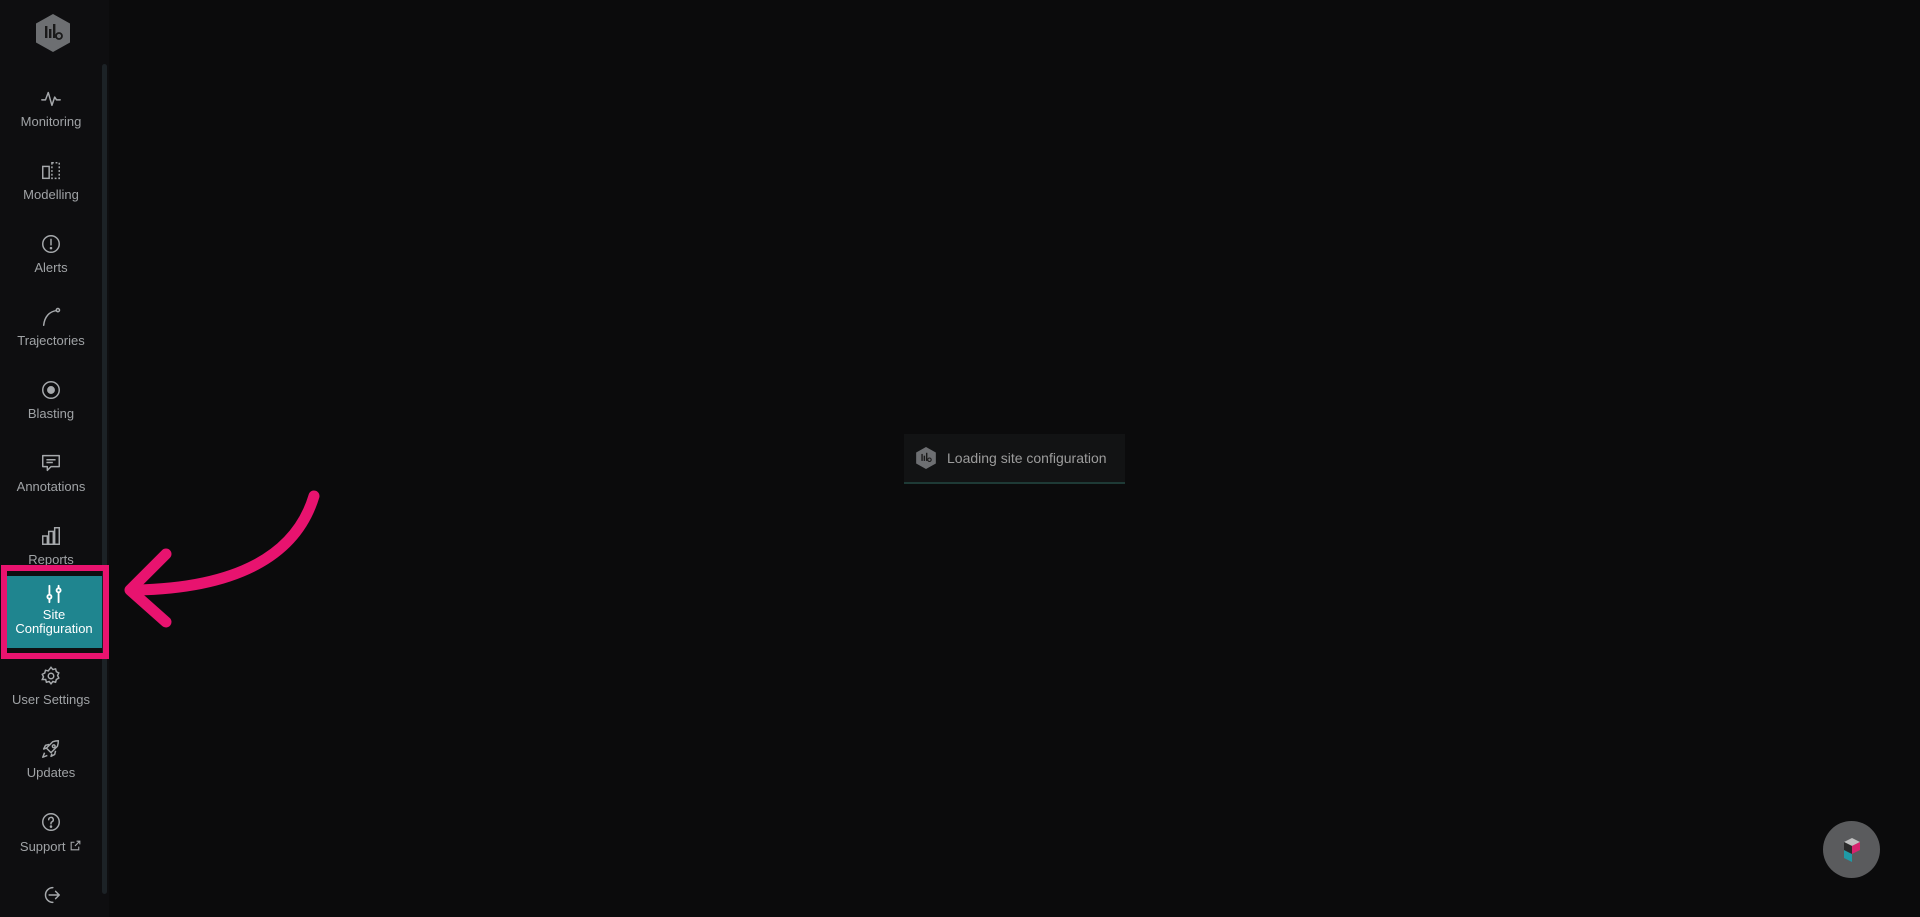  I want to click on rocket-icon, so click(51, 749).